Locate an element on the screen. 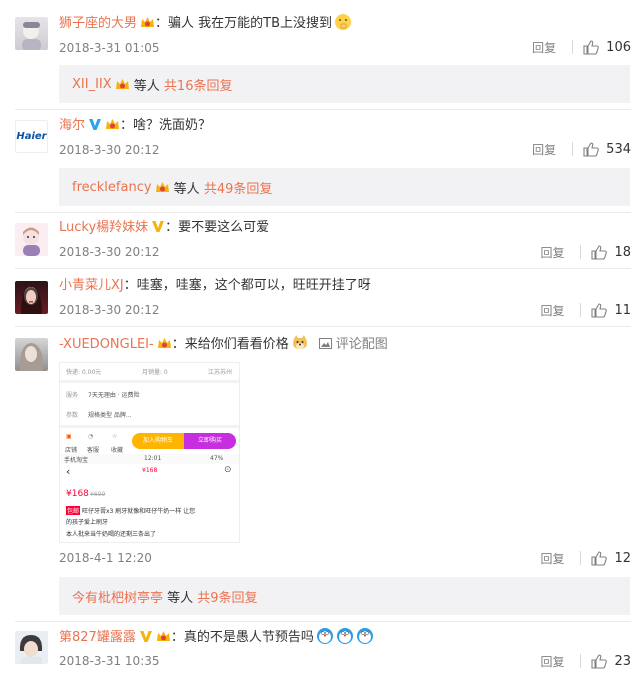 The height and width of the screenshot is (679, 639). username: 小青菜儿XJ is located at coordinates (91, 285).